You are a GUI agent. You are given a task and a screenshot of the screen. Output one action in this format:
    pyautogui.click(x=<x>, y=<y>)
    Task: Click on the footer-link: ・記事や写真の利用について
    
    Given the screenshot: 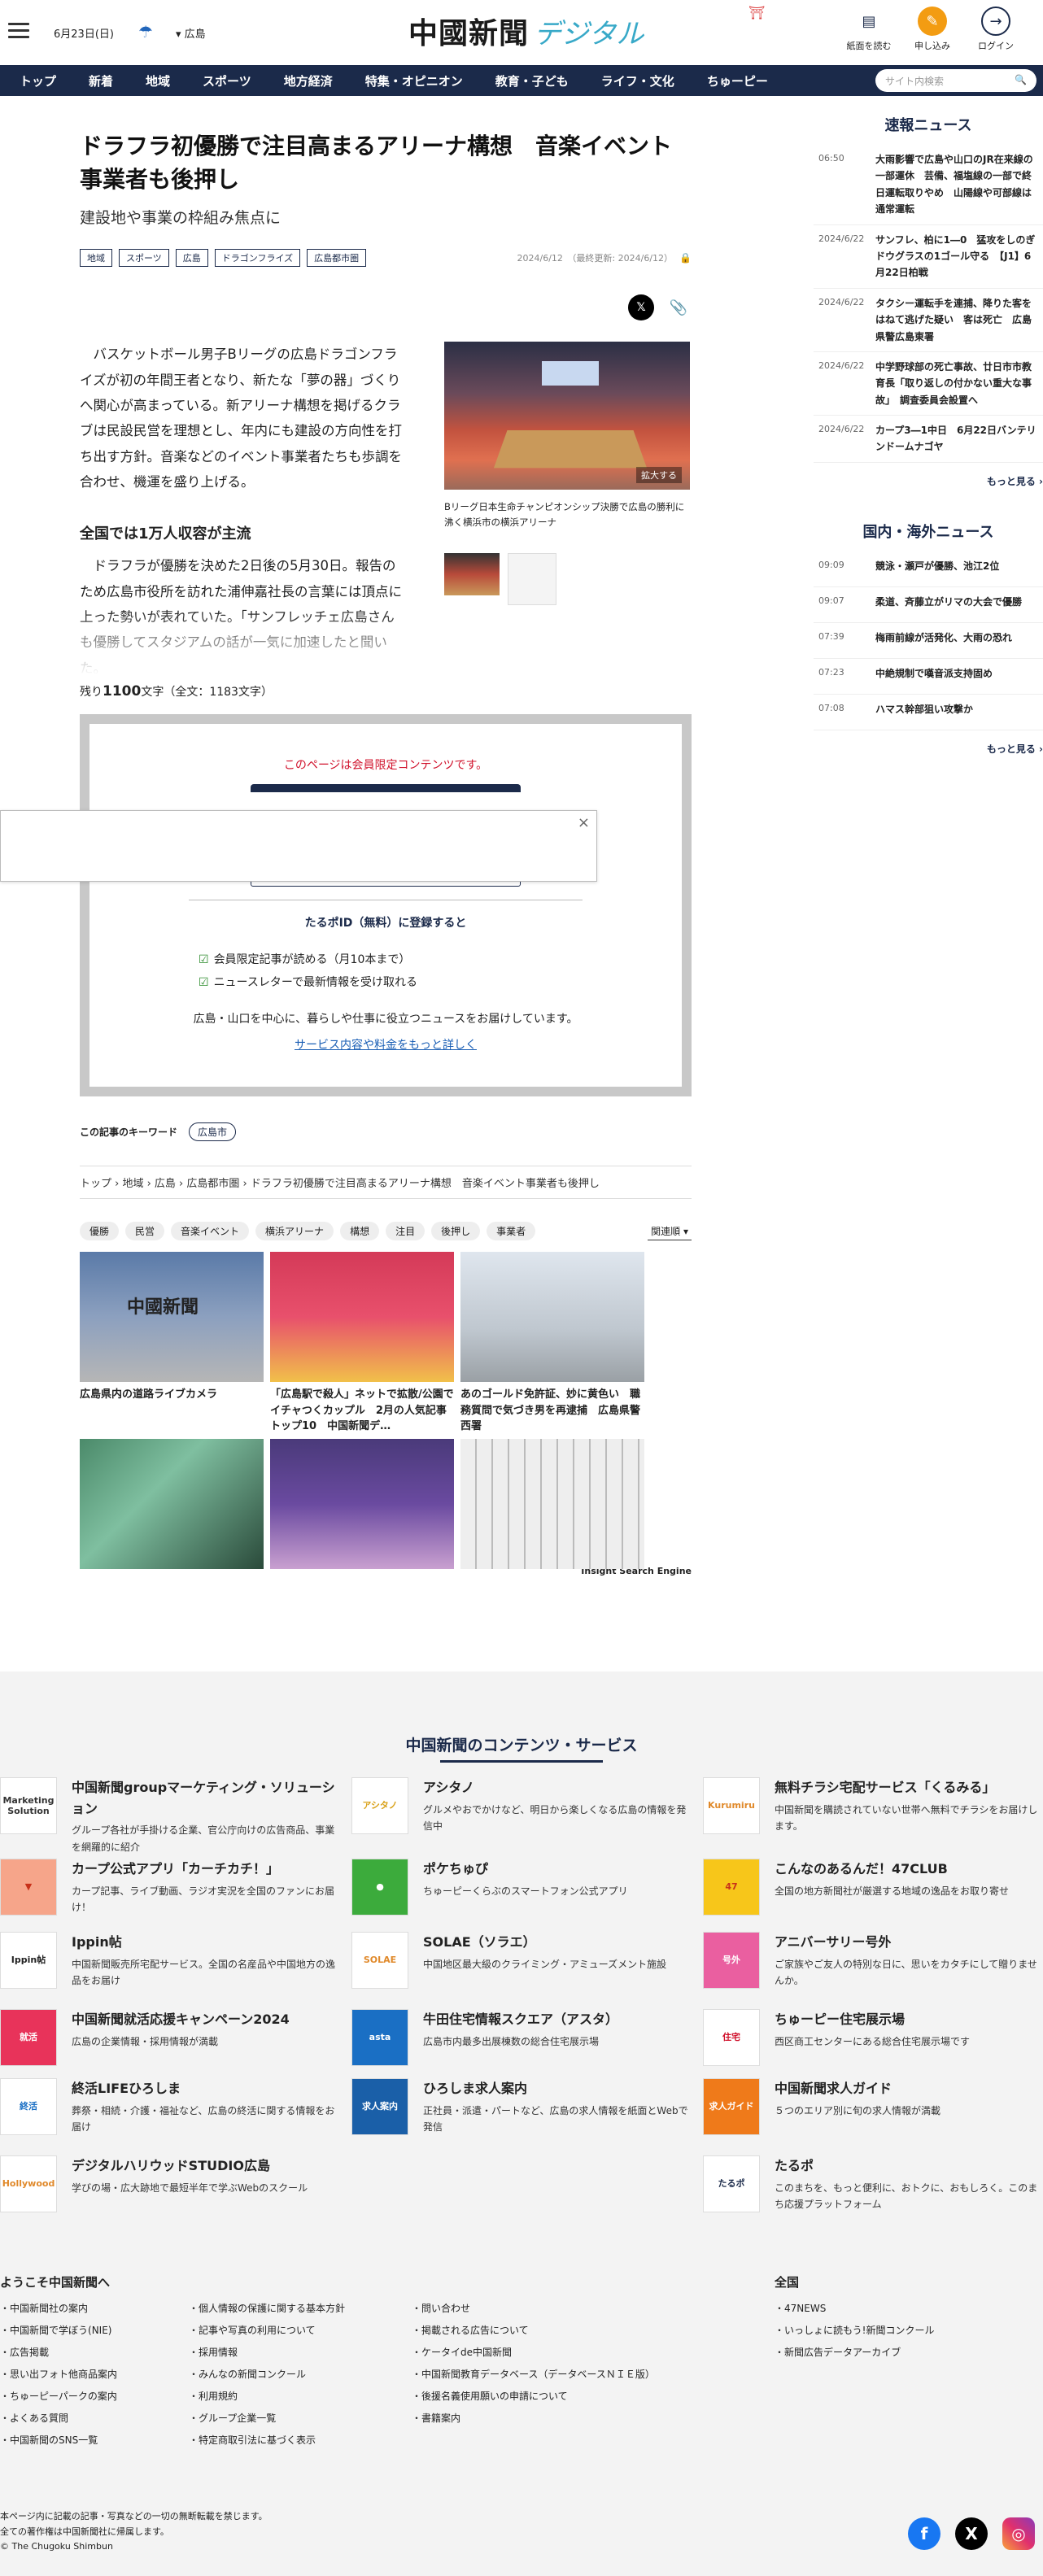 What is the action you would take?
    pyautogui.click(x=267, y=2331)
    